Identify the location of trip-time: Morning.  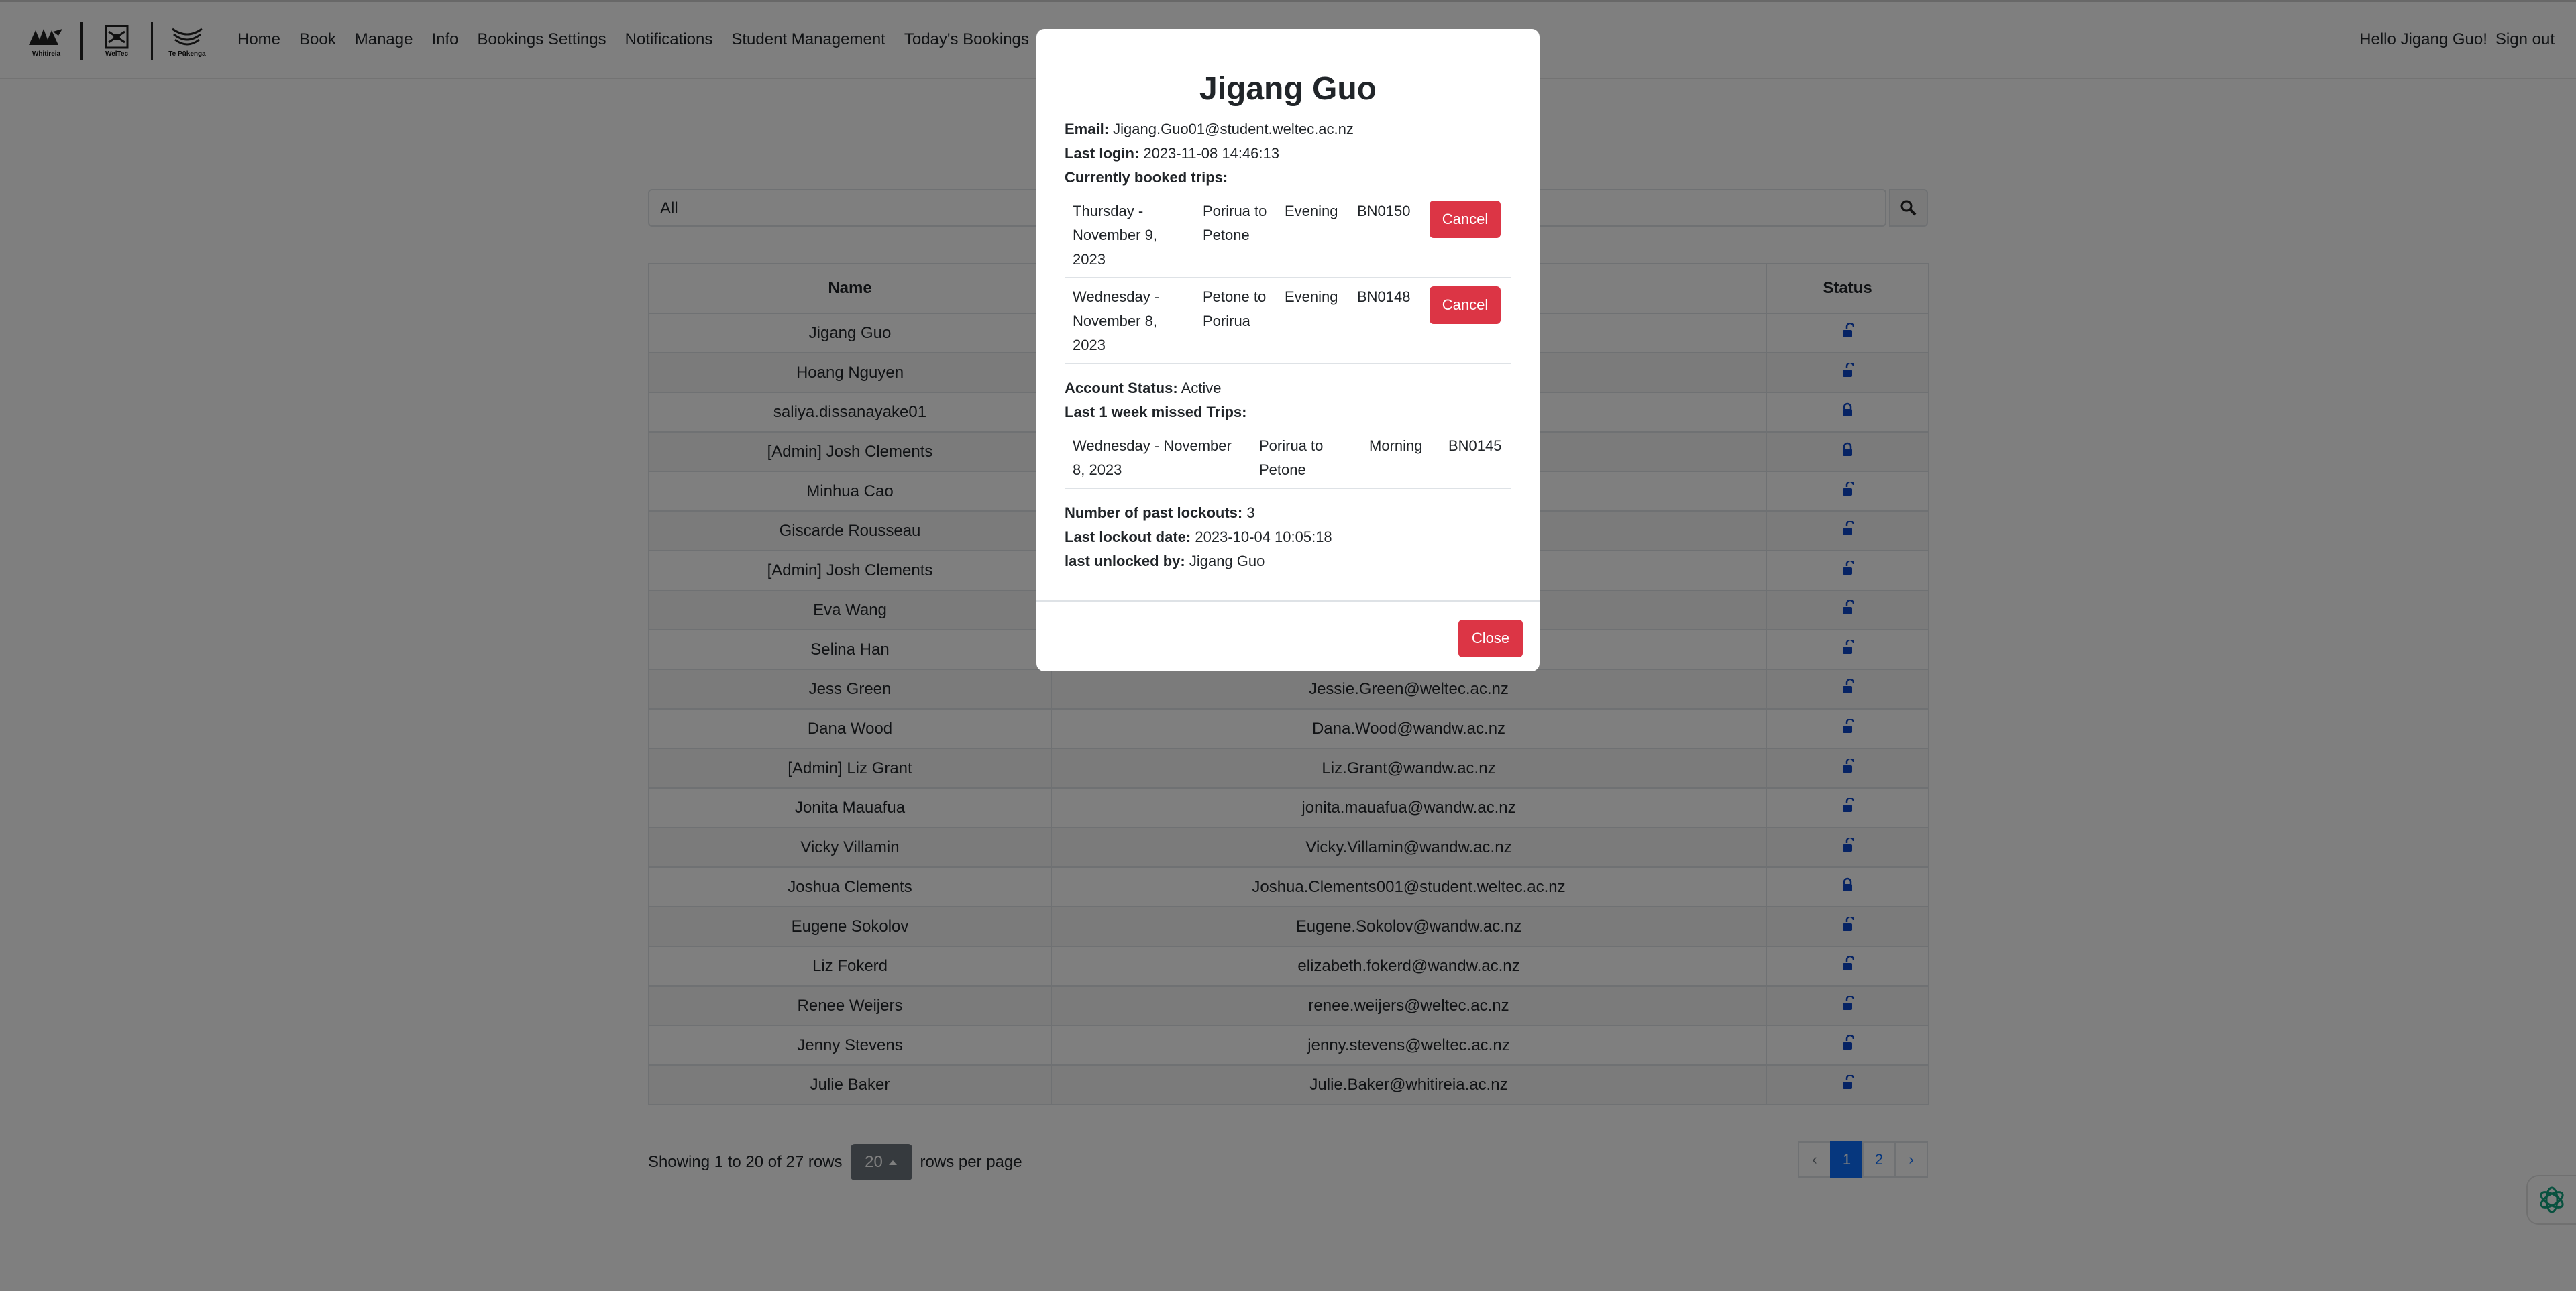
(1400, 458).